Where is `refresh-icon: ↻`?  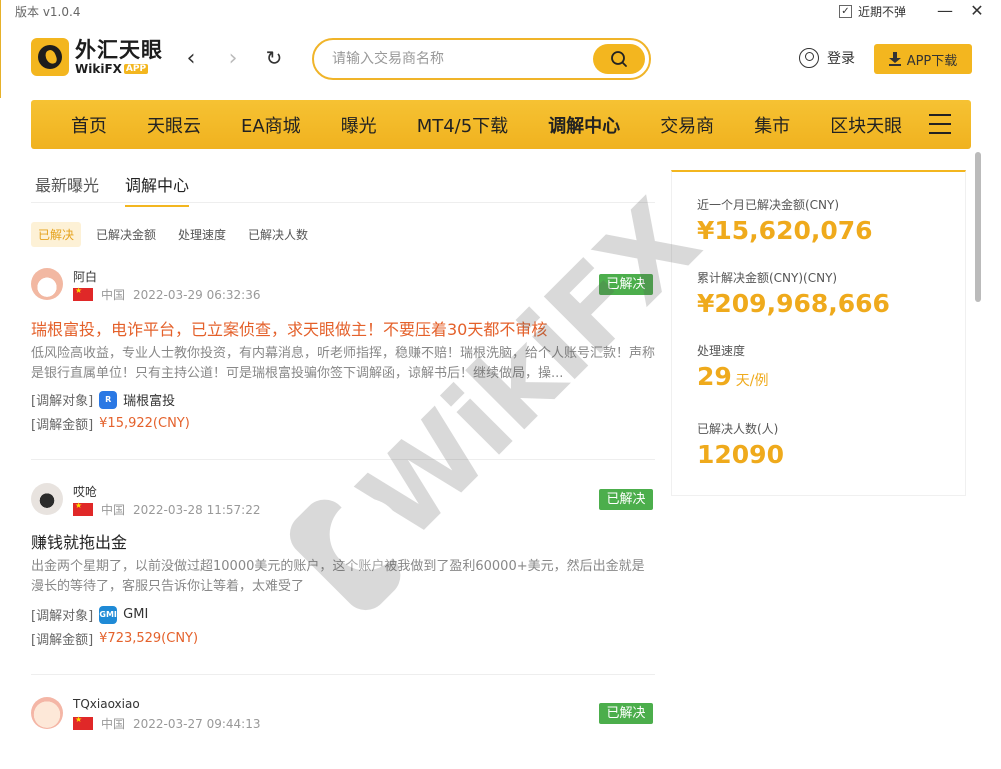 refresh-icon: ↻ is located at coordinates (274, 58).